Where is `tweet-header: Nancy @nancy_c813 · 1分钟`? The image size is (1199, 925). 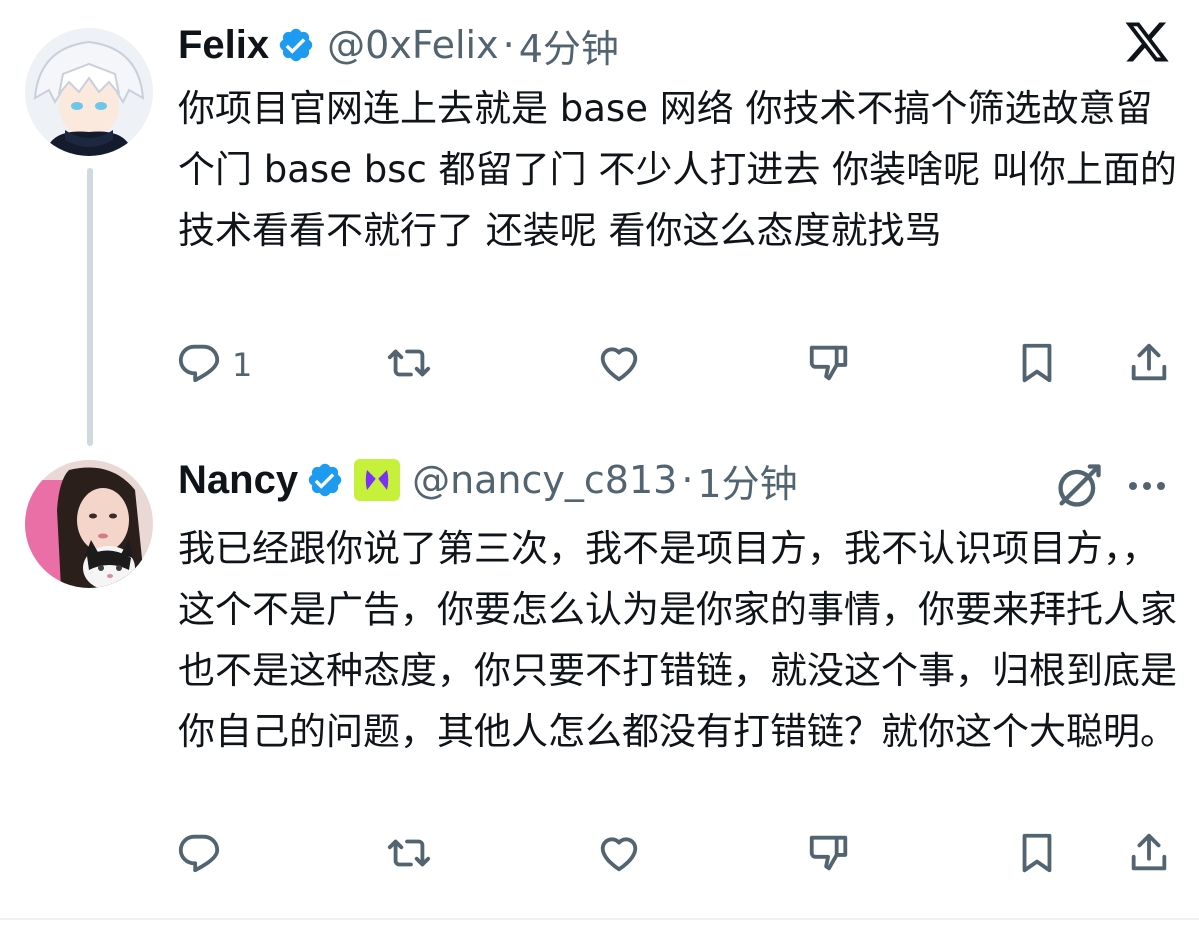 tweet-header: Nancy @nancy_c813 · 1分钟 is located at coordinates (488, 480).